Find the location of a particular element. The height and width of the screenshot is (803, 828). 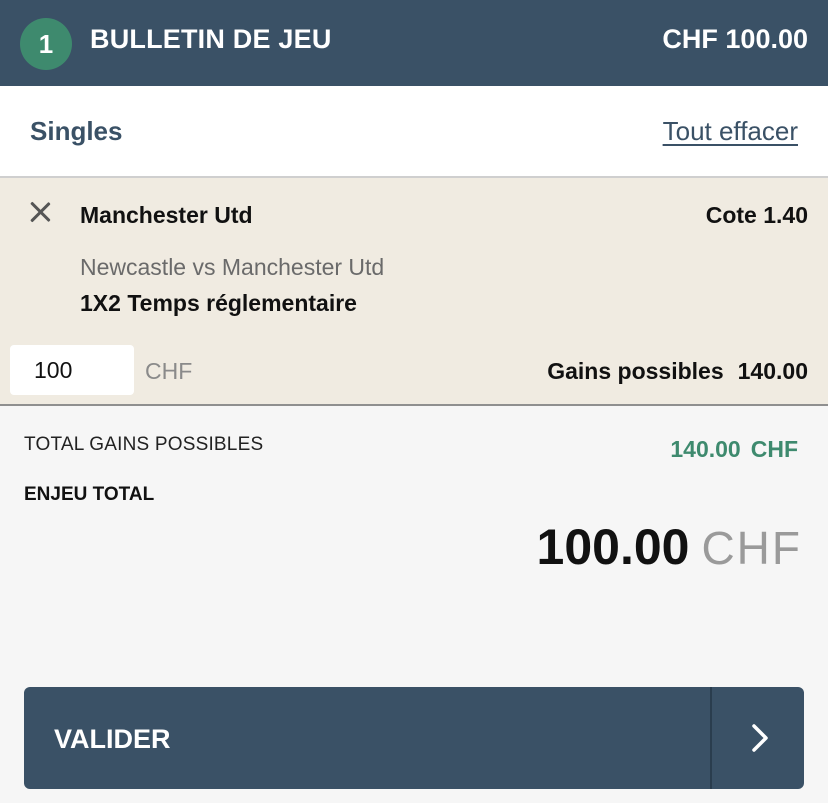

validate-button-label: VALIDER is located at coordinates (112, 739).